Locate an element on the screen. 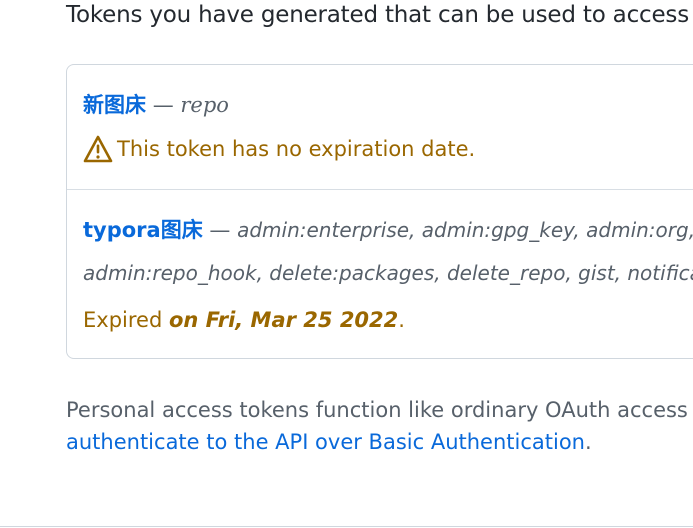  expired-date: on Fri, Mar 25 2022 is located at coordinates (283, 320).